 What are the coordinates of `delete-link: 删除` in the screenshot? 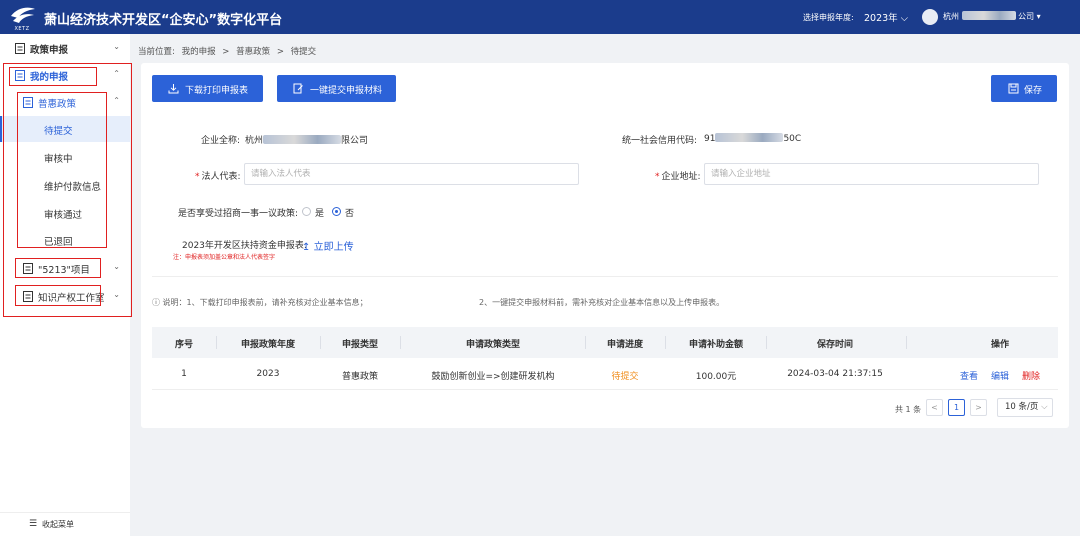 It's located at (1031, 375).